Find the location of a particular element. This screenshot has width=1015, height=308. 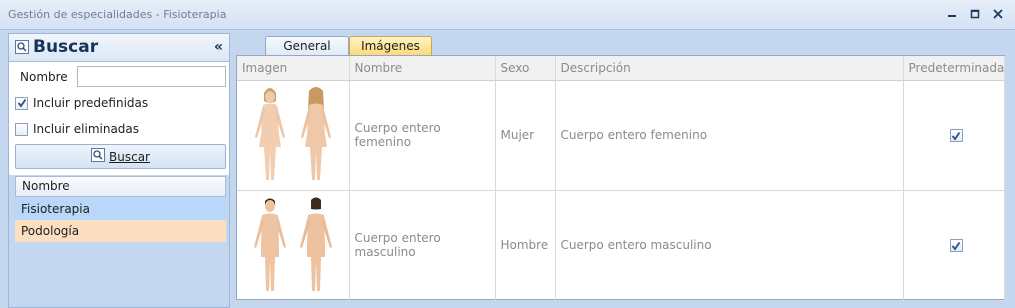

collapse-icon: « is located at coordinates (218, 47).